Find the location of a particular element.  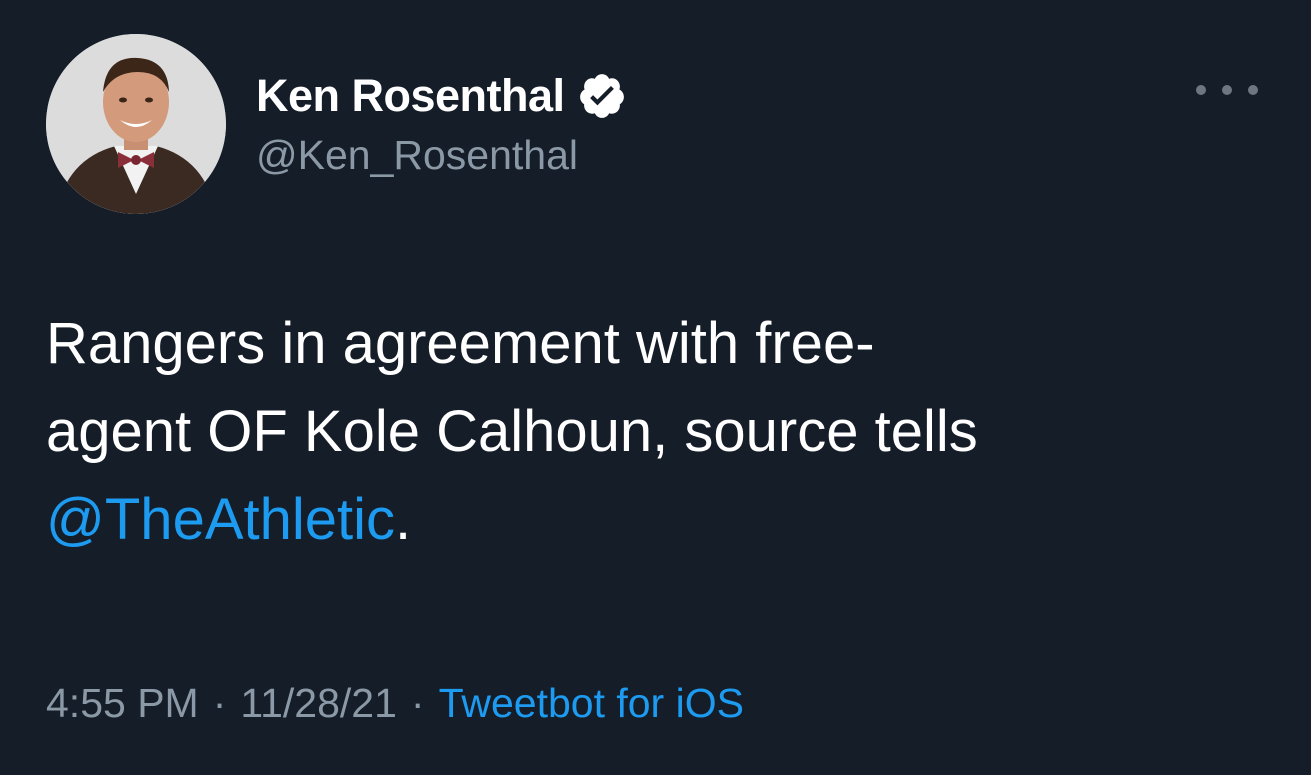

tweet-text-line: Rangers in agreement with free- is located at coordinates (460, 343).